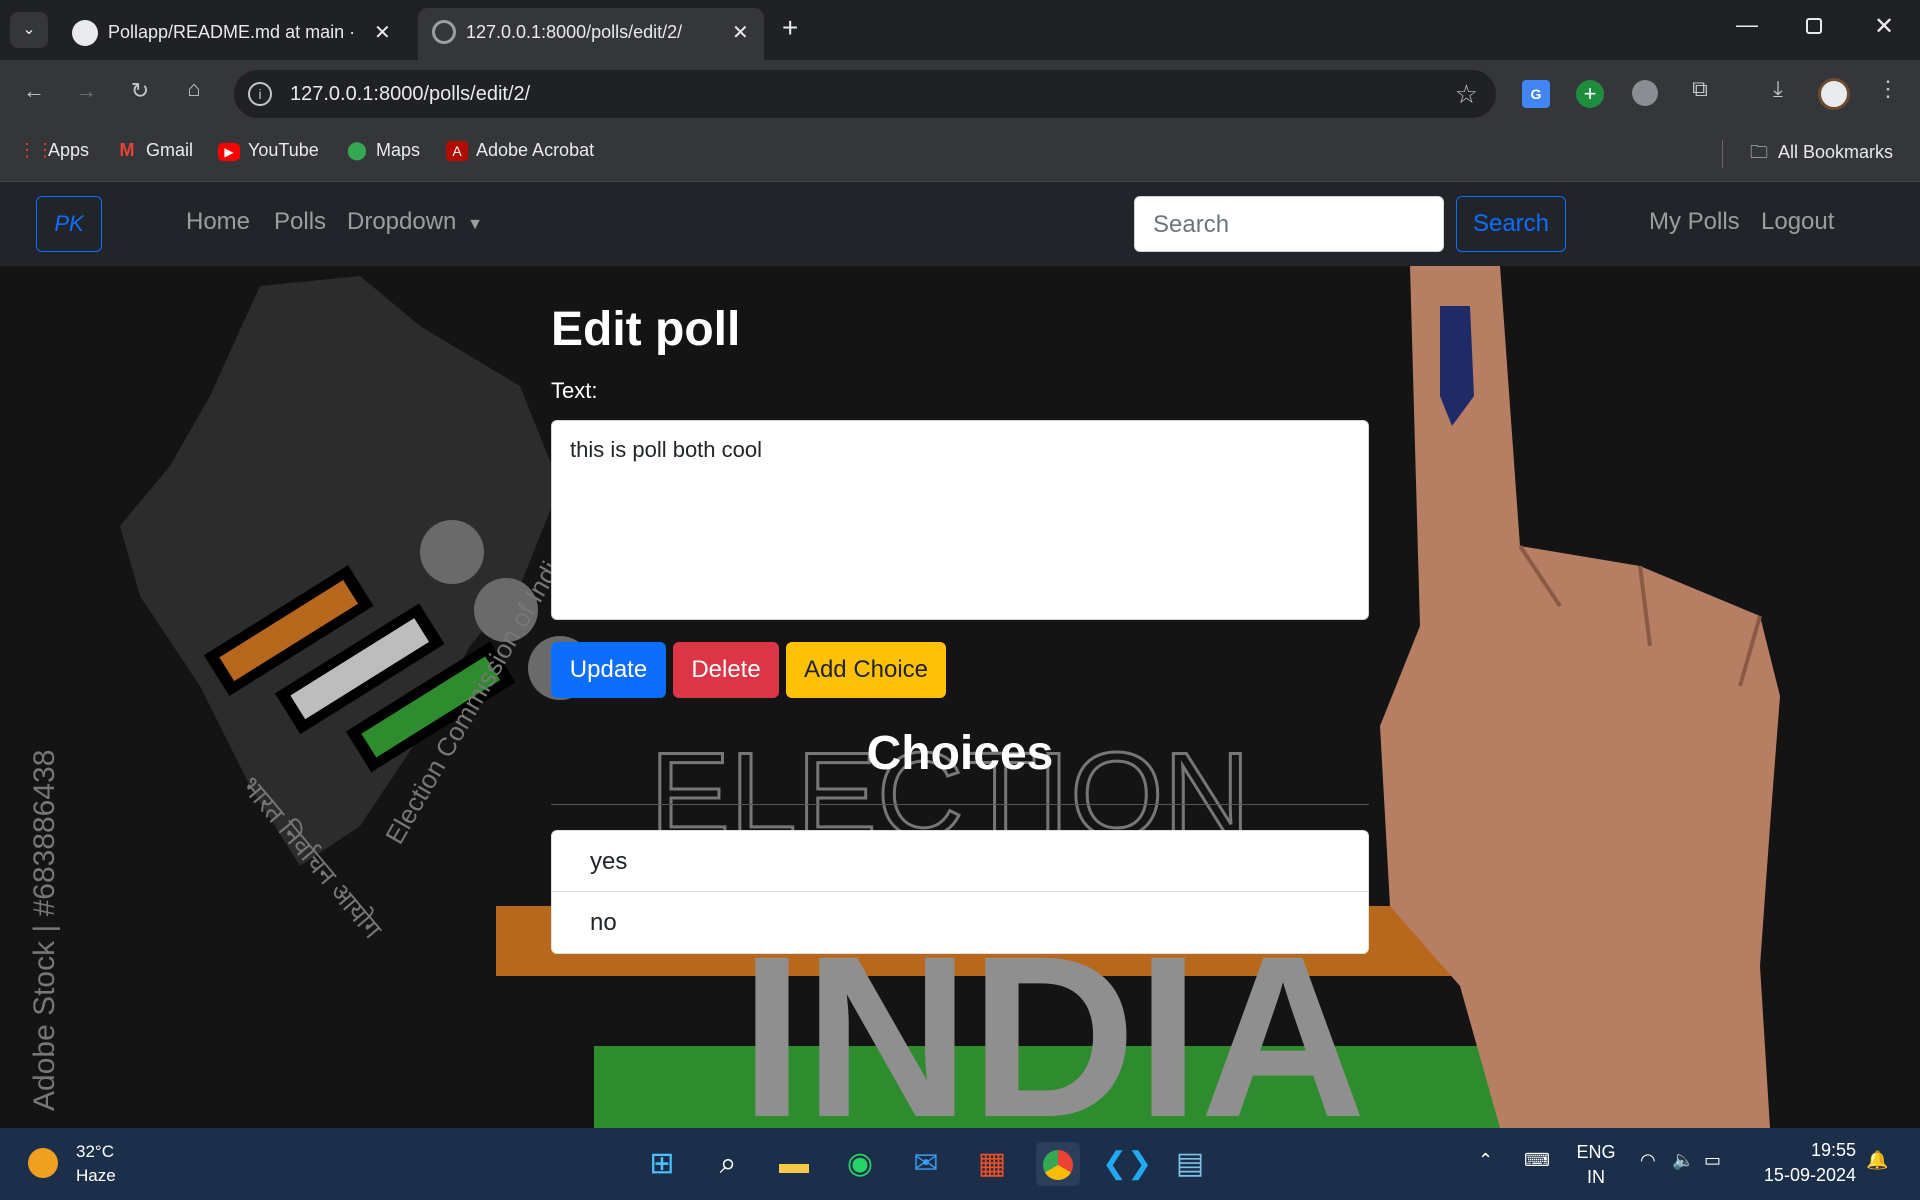  What do you see at coordinates (283, 150) in the screenshot?
I see `bookmark-label: YouTube` at bounding box center [283, 150].